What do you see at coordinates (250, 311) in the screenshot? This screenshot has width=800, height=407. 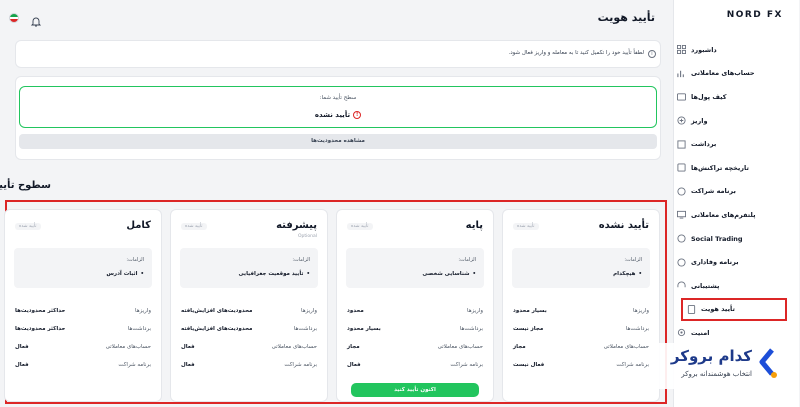 I see `limit-row: واریزها محدودیت‌های افزایش‌یافته` at bounding box center [250, 311].